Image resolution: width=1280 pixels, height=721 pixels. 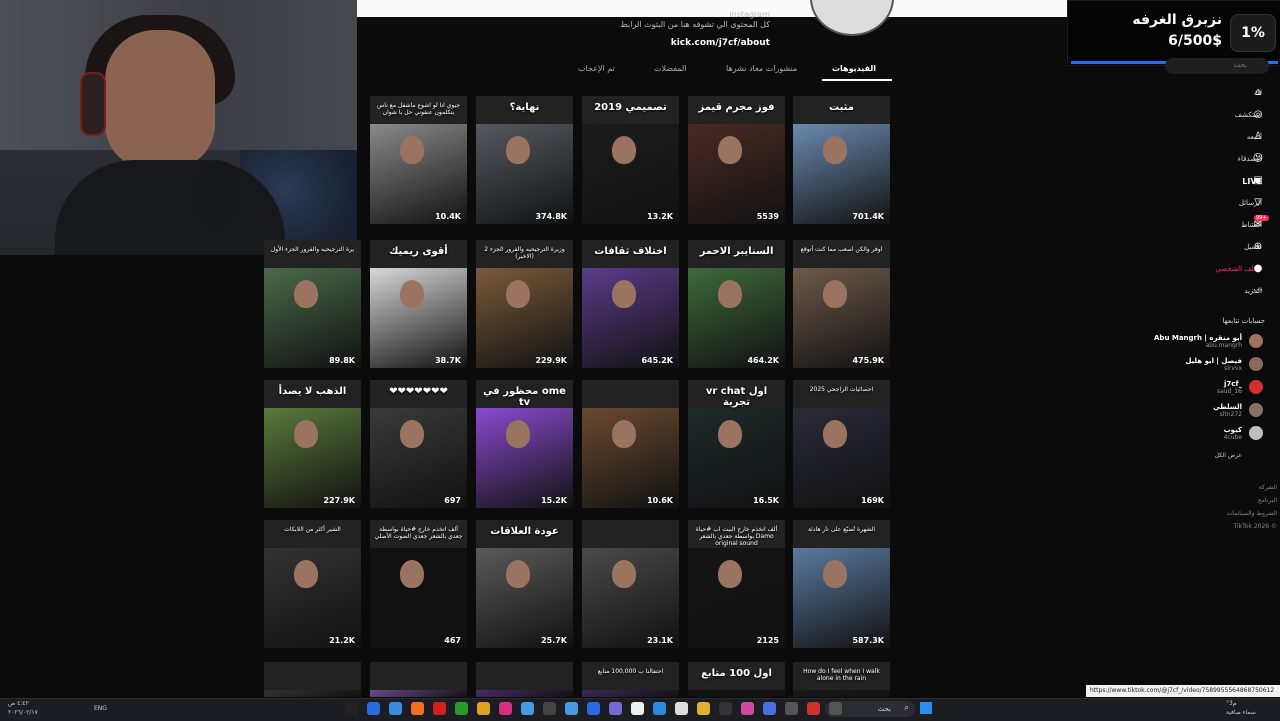 I want to click on video-tile: فوز مجرم قيمز 5539, so click(x=736, y=160).